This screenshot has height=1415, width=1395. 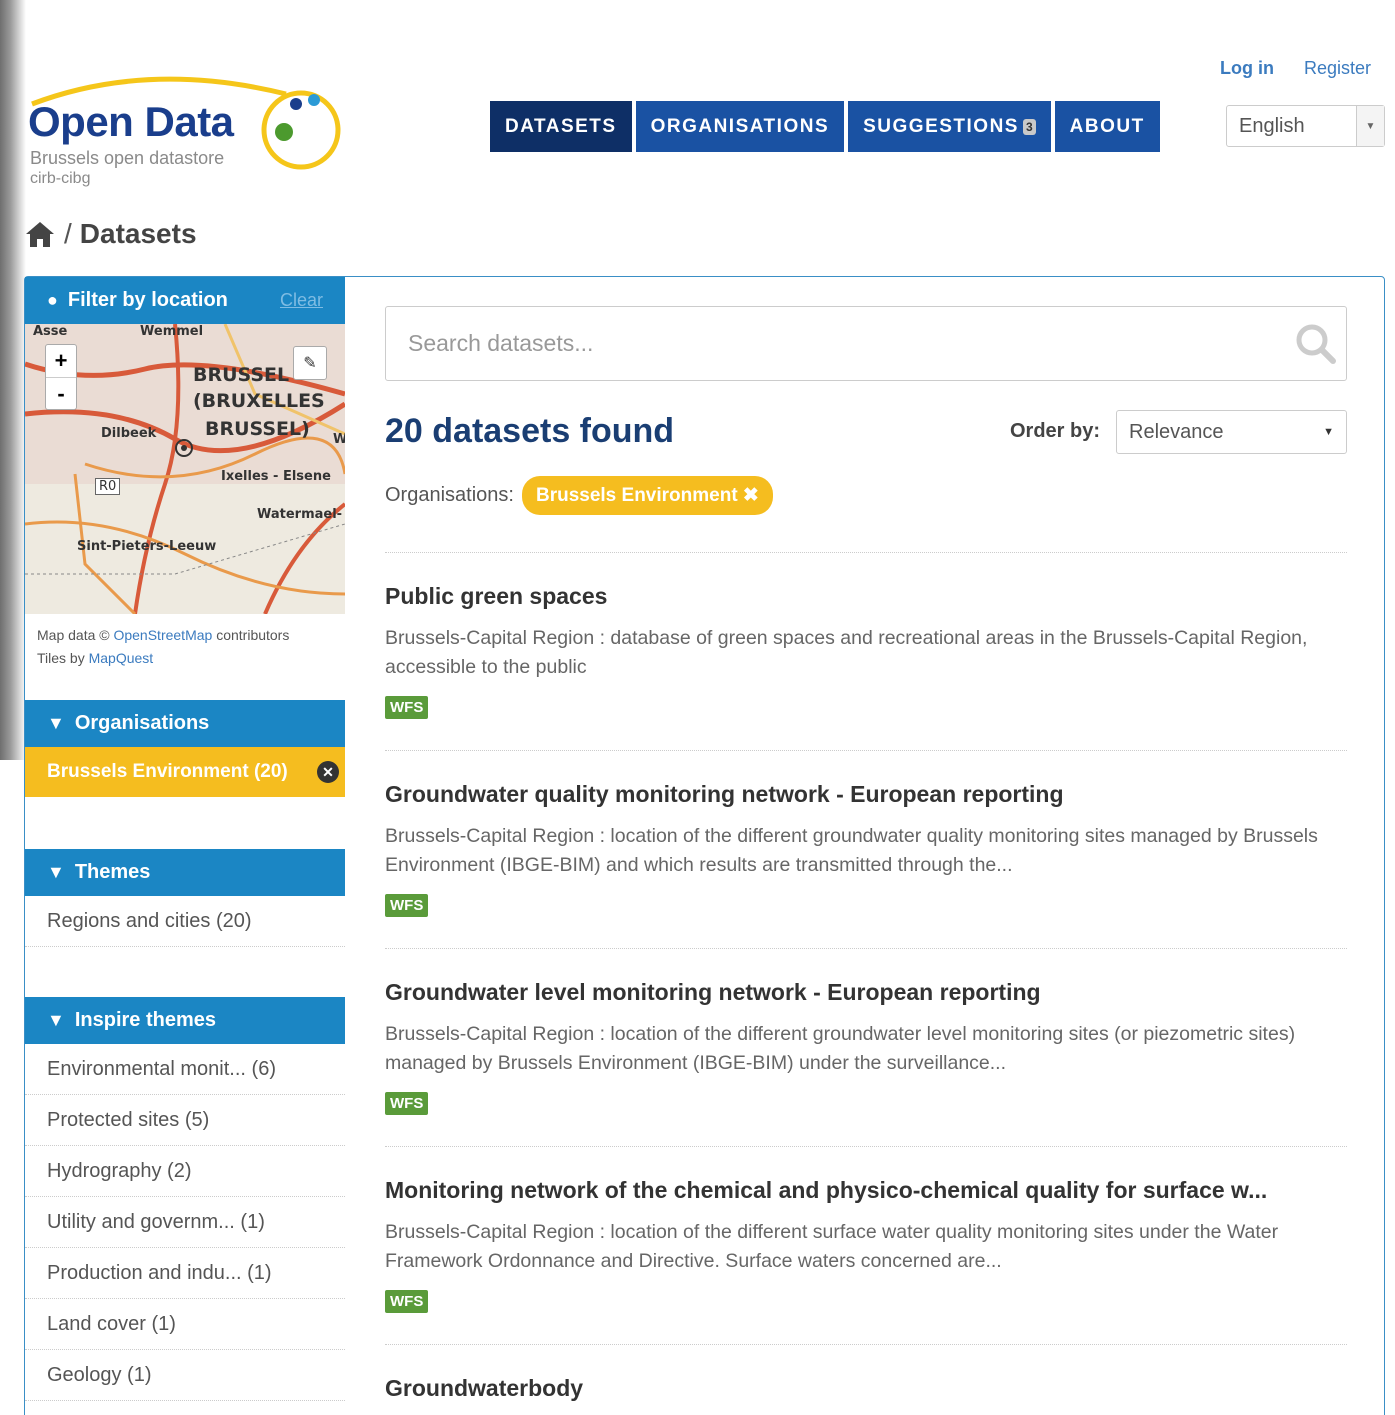 What do you see at coordinates (449, 495) in the screenshot?
I see `facet-label: Organisations:` at bounding box center [449, 495].